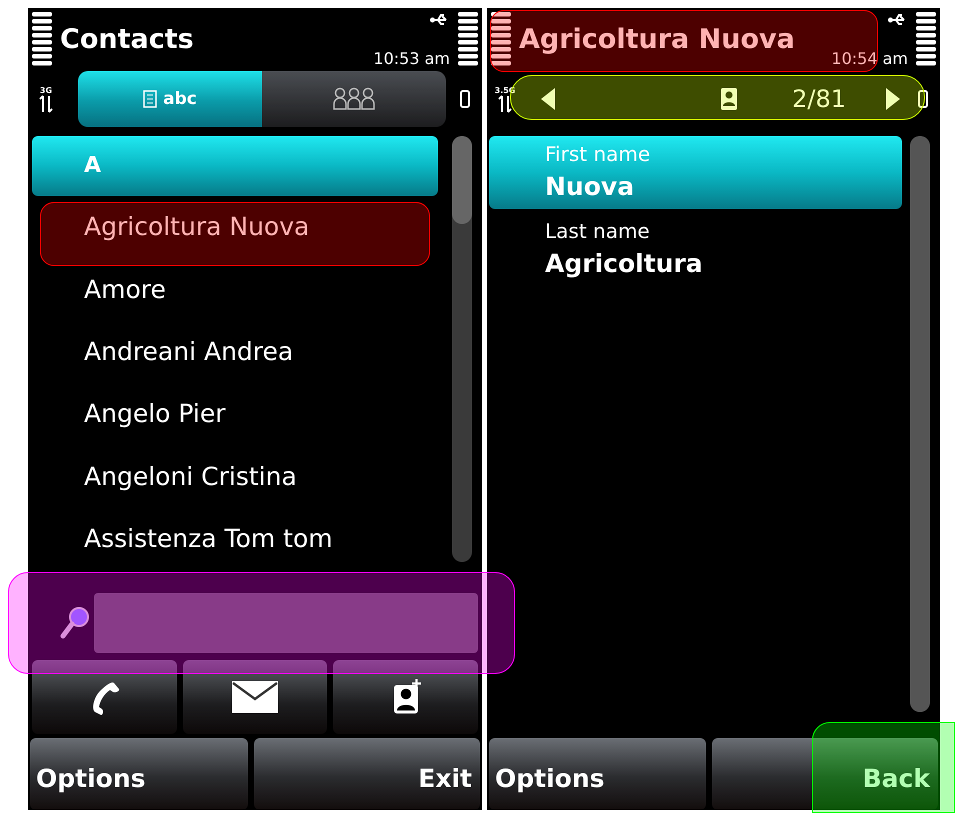  Describe the element at coordinates (624, 263) in the screenshot. I see `field-value: Agricoltura` at that location.